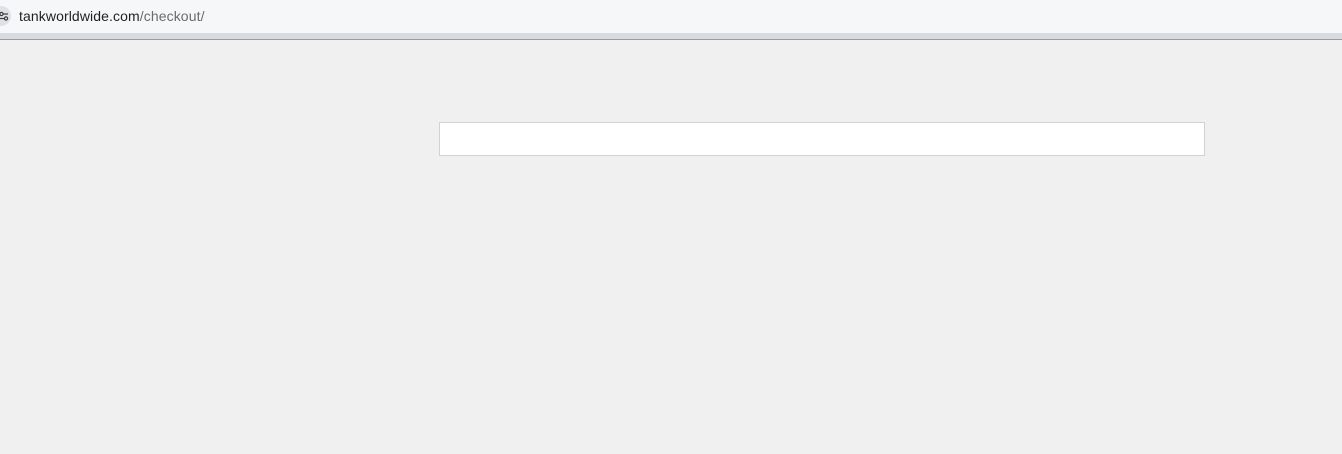  What do you see at coordinates (79, 16) in the screenshot?
I see `url-host: tankworldwide.com` at bounding box center [79, 16].